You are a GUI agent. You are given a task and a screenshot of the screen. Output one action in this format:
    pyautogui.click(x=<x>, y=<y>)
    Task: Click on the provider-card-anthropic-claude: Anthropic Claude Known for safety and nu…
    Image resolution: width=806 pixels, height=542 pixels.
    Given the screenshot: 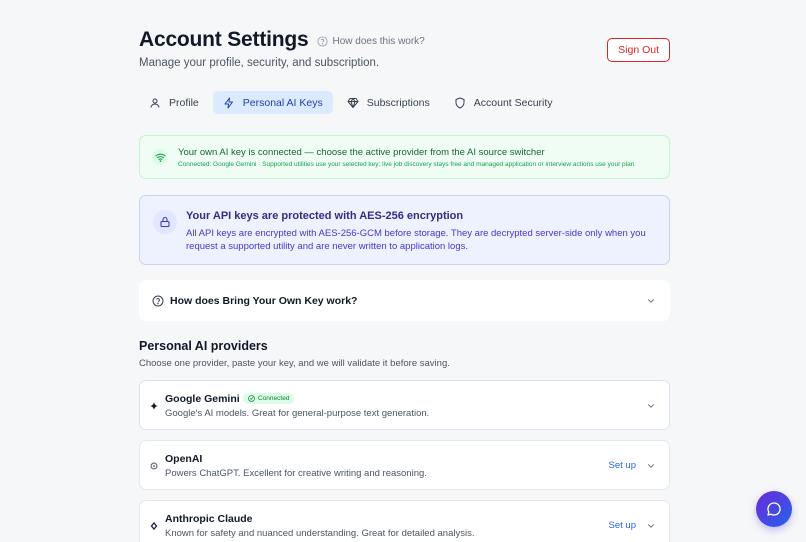 What is the action you would take?
    pyautogui.click(x=404, y=521)
    